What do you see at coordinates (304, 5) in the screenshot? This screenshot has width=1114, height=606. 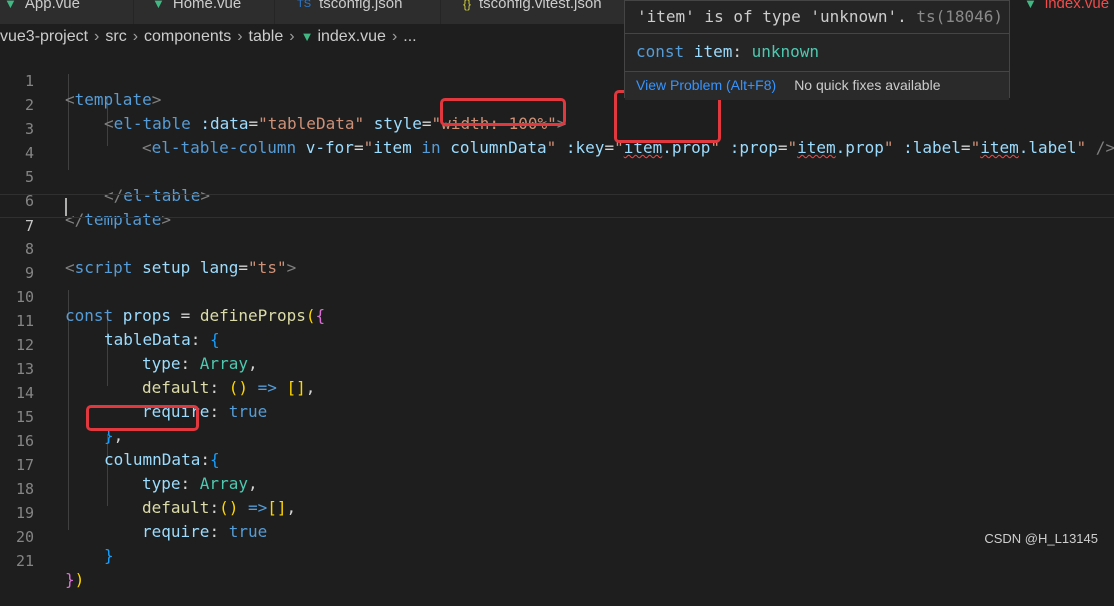 I see `ts-icon: TS` at bounding box center [304, 5].